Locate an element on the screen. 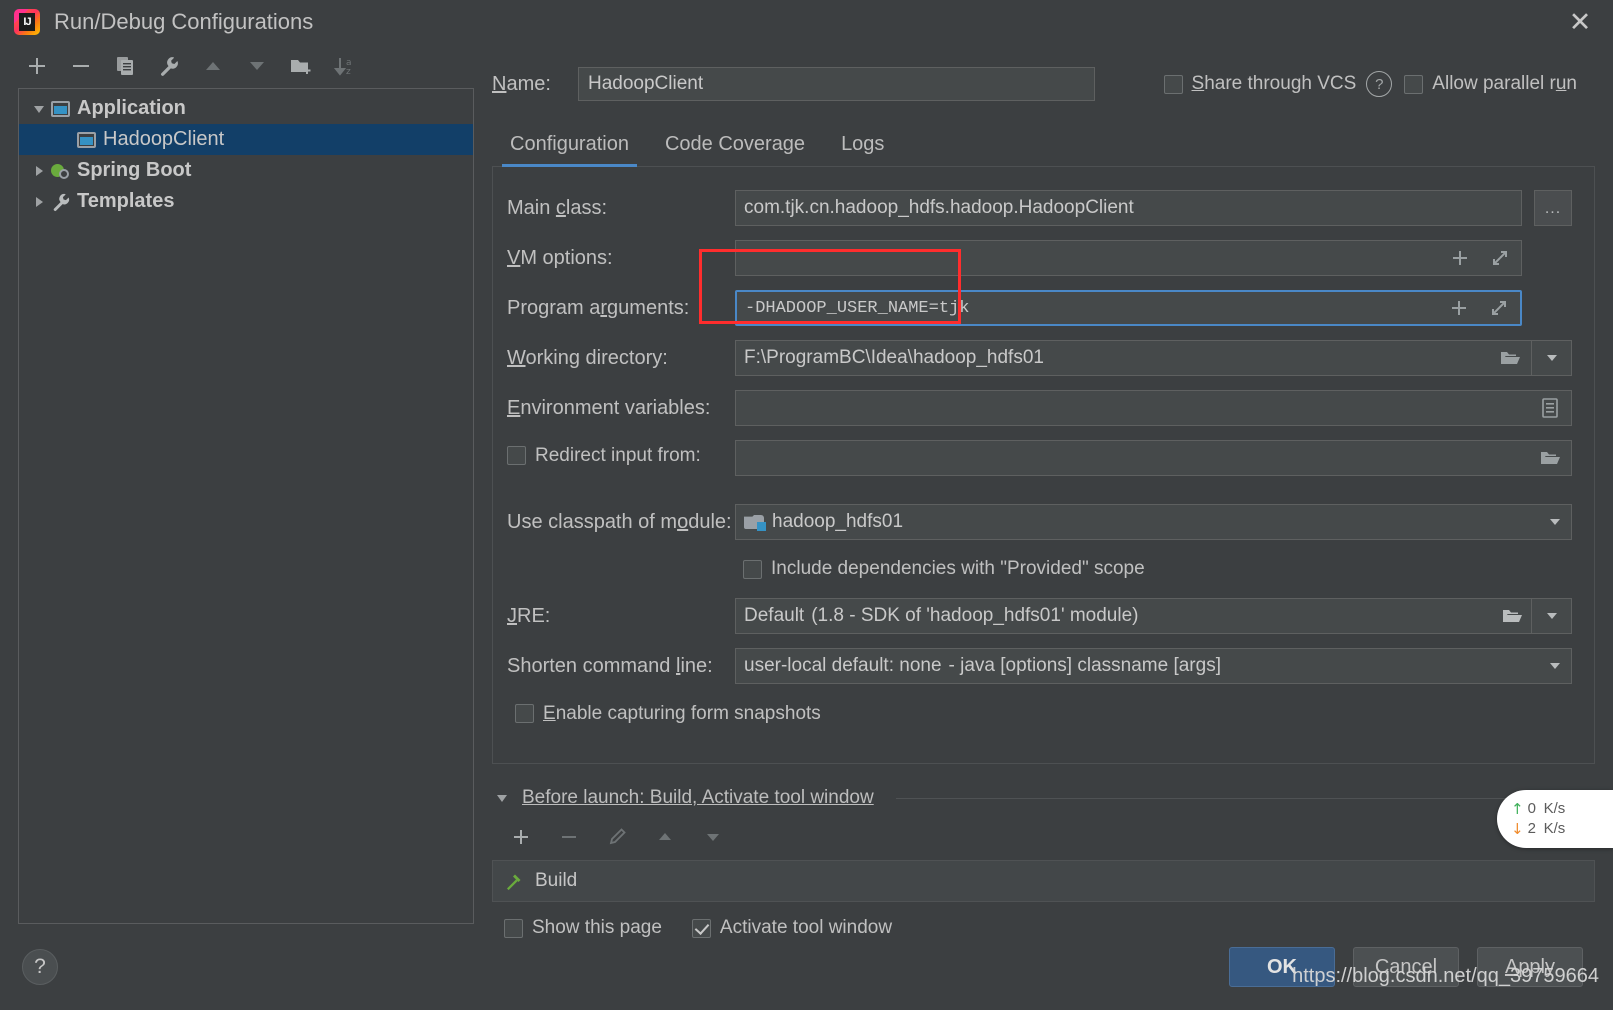 The height and width of the screenshot is (1010, 1613). tree-item-label: HadoopClient is located at coordinates (164, 139).